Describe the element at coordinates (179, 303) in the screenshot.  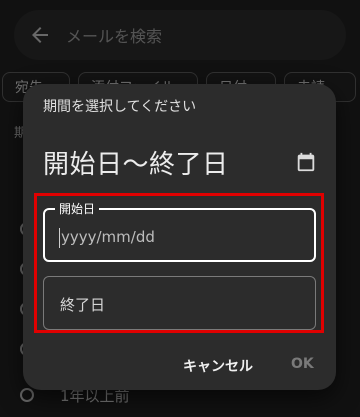
I see `end-date-field: 終了日` at that location.